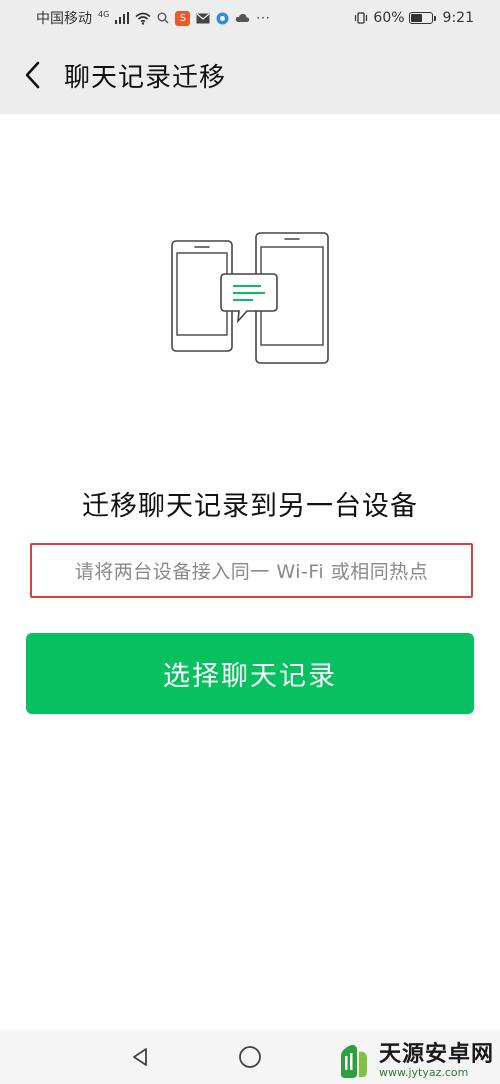  Describe the element at coordinates (250, 673) in the screenshot. I see `select-chat-history-button: 选择聊天记录` at that location.